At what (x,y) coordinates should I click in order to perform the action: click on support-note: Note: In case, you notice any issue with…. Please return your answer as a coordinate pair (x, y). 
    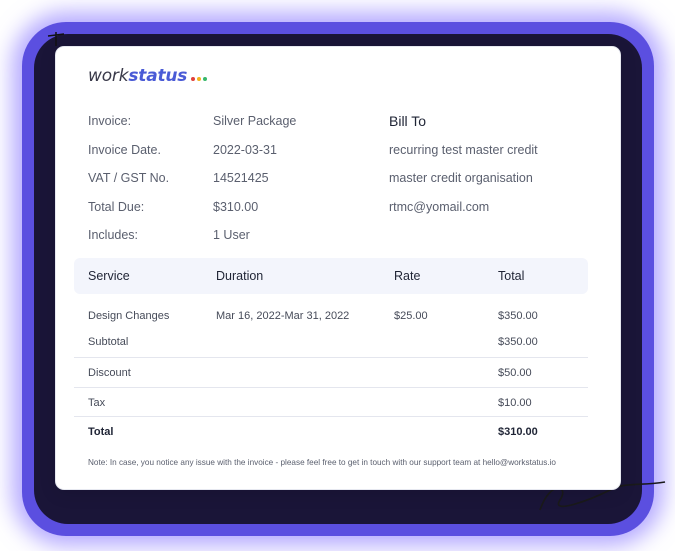
    Looking at the image, I should click on (322, 462).